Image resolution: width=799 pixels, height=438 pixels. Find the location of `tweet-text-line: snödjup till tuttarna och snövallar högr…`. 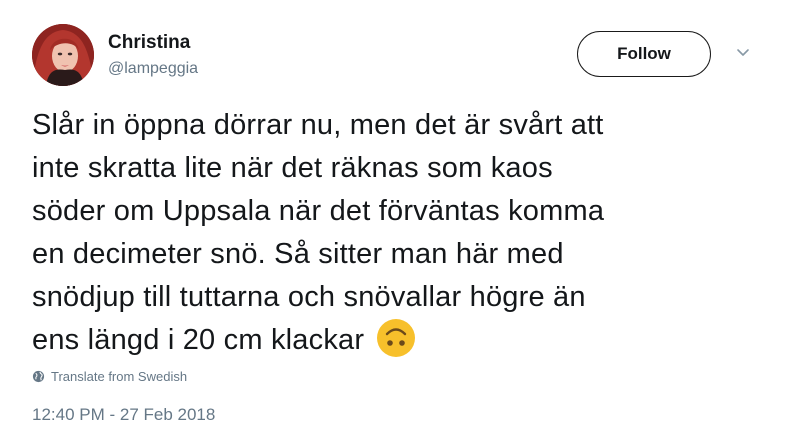

tweet-text-line: snödjup till tuttarna och snövallar högr… is located at coordinates (309, 297).